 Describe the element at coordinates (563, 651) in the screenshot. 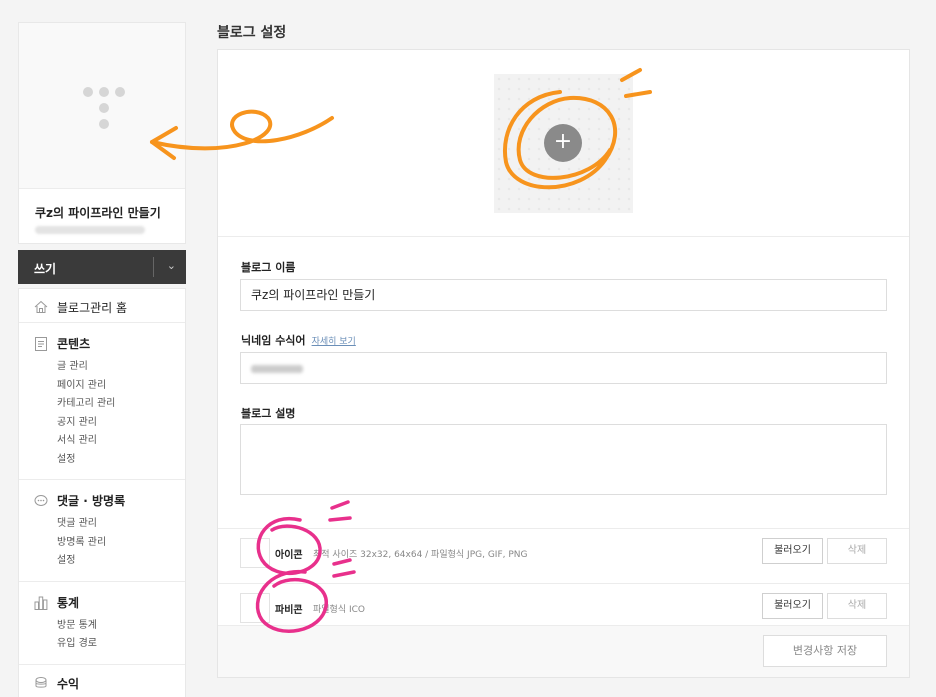

I see `panel-footer: 변경사항 저장` at that location.